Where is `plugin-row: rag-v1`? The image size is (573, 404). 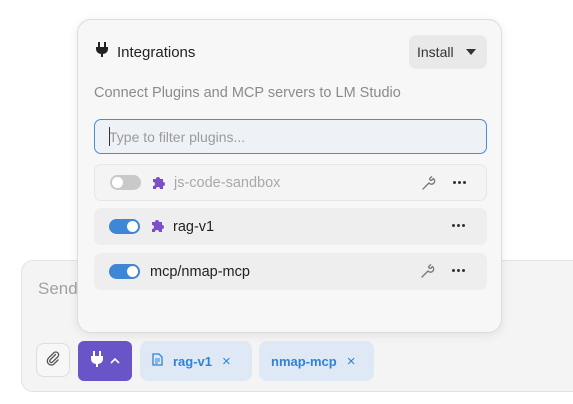 plugin-row: rag-v1 is located at coordinates (290, 226).